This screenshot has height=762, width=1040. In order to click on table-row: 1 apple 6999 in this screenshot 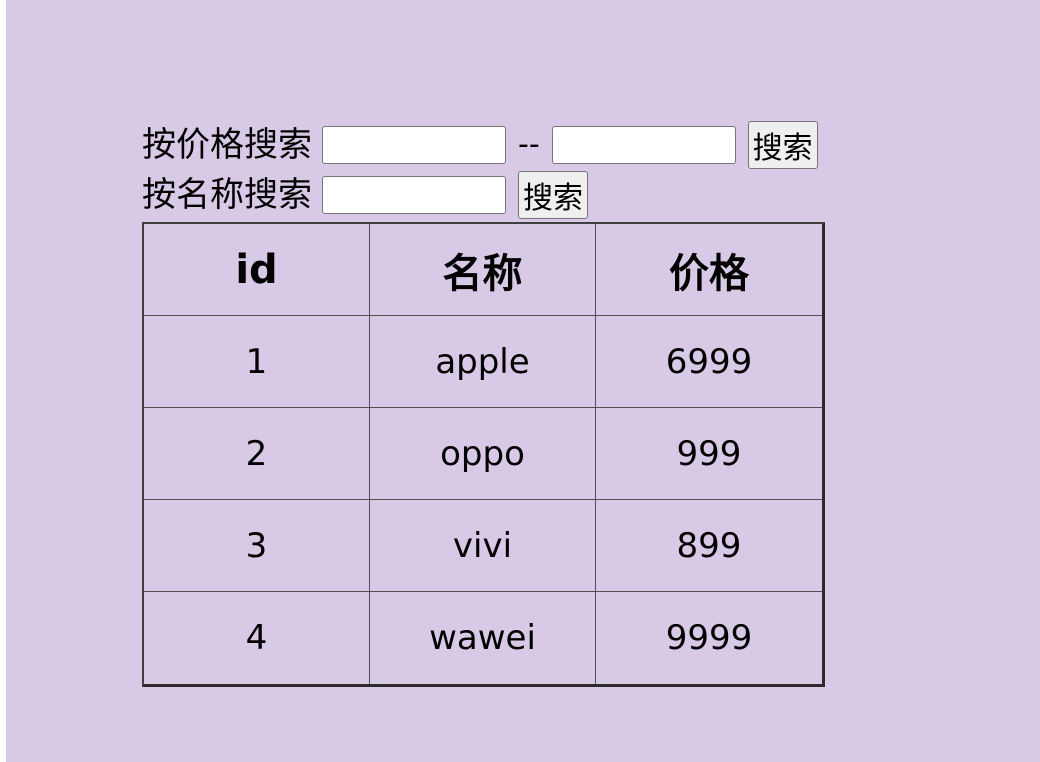, I will do `click(483, 362)`.